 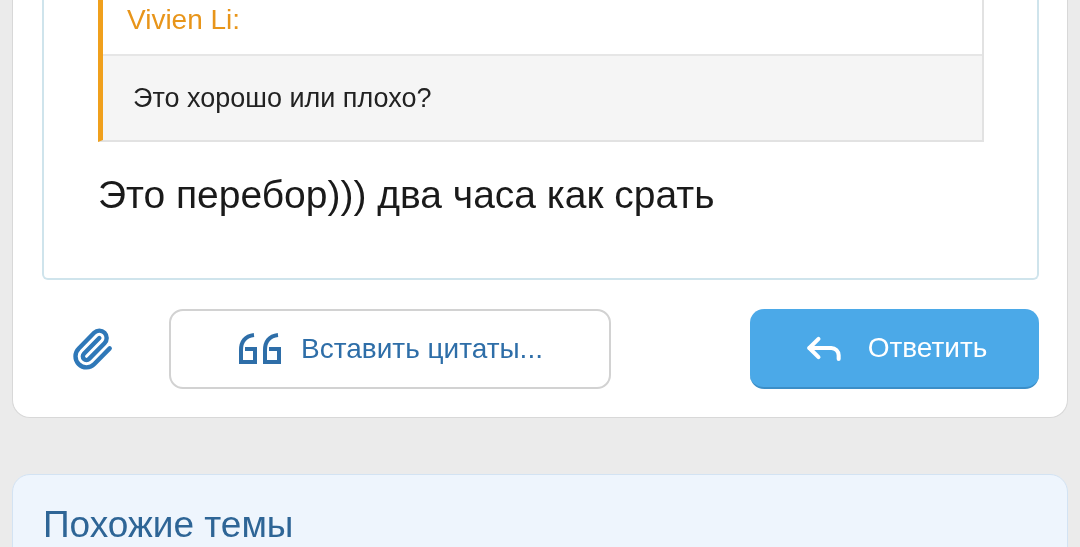 What do you see at coordinates (282, 98) in the screenshot?
I see `quote-text: Это хорошо или плохо?` at bounding box center [282, 98].